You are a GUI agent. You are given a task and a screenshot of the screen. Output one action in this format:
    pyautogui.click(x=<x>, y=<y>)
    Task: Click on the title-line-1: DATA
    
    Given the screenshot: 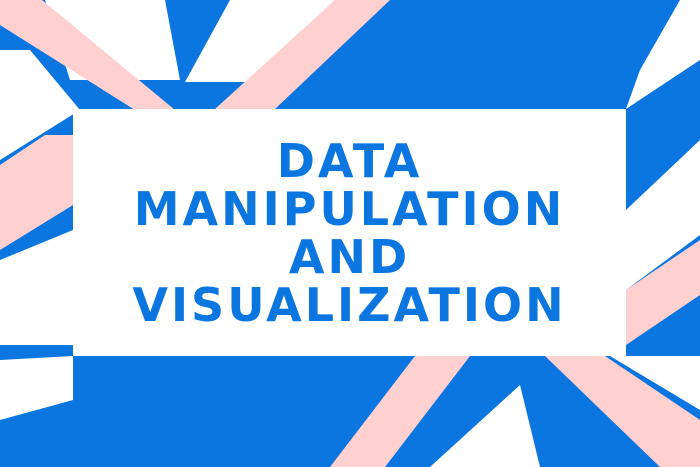 What is the action you would take?
    pyautogui.click(x=349, y=160)
    